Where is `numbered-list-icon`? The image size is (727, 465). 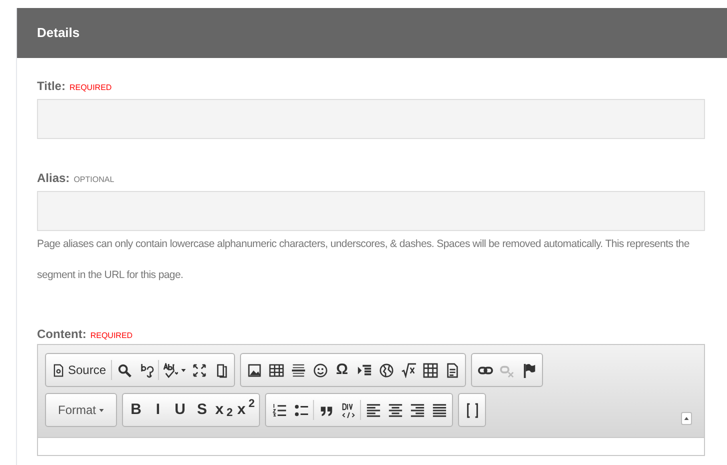
numbered-list-icon is located at coordinates (279, 410).